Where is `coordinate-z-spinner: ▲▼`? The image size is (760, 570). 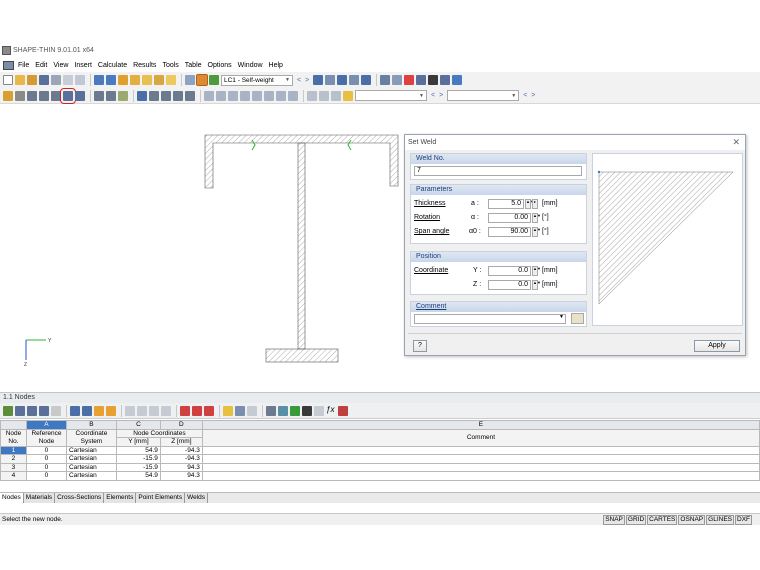
coordinate-z-spinner: ▲▼ is located at coordinates (536, 285).